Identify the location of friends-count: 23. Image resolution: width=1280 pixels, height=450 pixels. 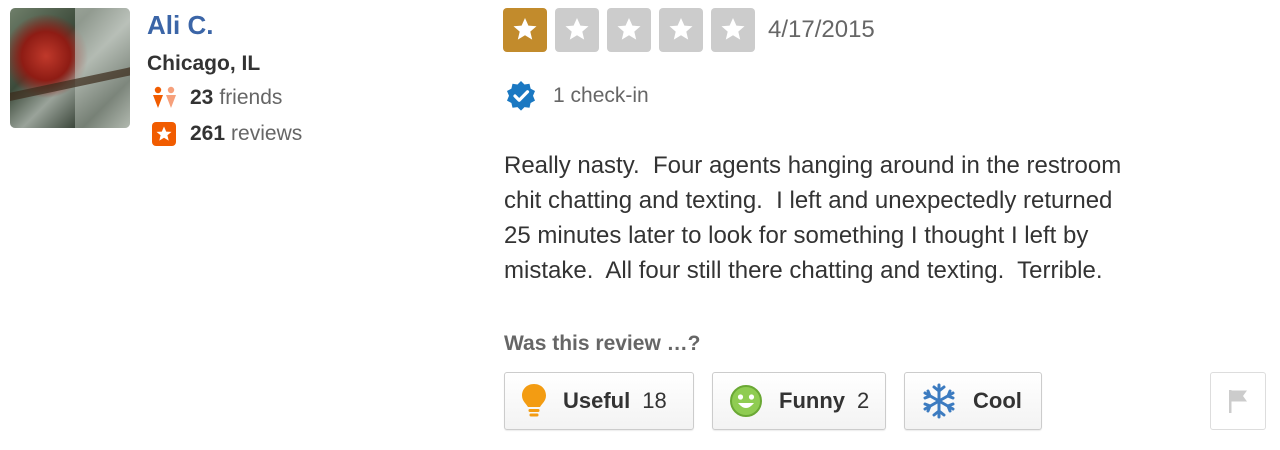
(202, 97).